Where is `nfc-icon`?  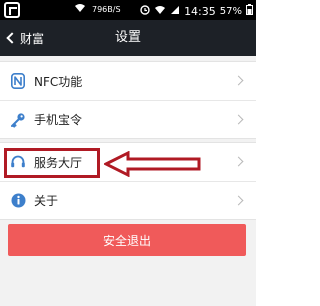 nfc-icon is located at coordinates (18, 81).